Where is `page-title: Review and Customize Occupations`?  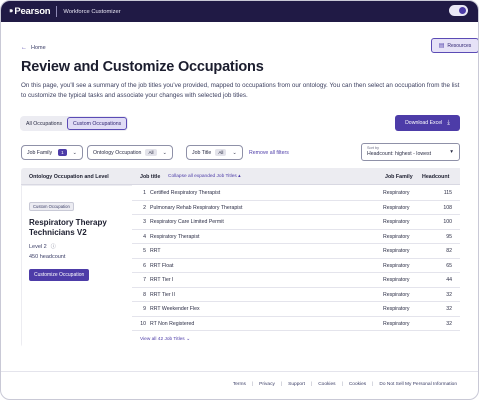 page-title: Review and Customize Occupations is located at coordinates (142, 67).